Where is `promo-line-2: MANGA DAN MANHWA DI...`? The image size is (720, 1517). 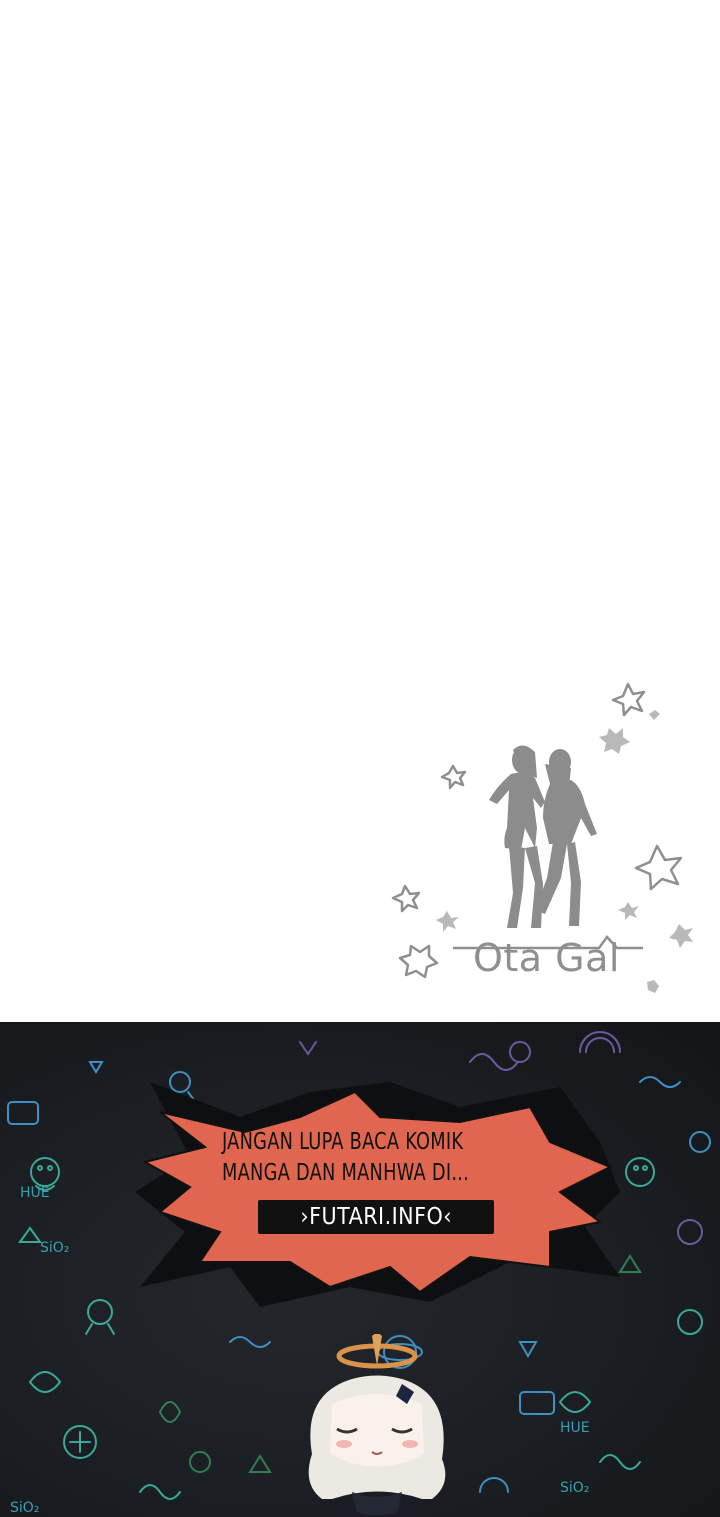 promo-line-2: MANGA DAN MANHWA DI... is located at coordinates (346, 1173).